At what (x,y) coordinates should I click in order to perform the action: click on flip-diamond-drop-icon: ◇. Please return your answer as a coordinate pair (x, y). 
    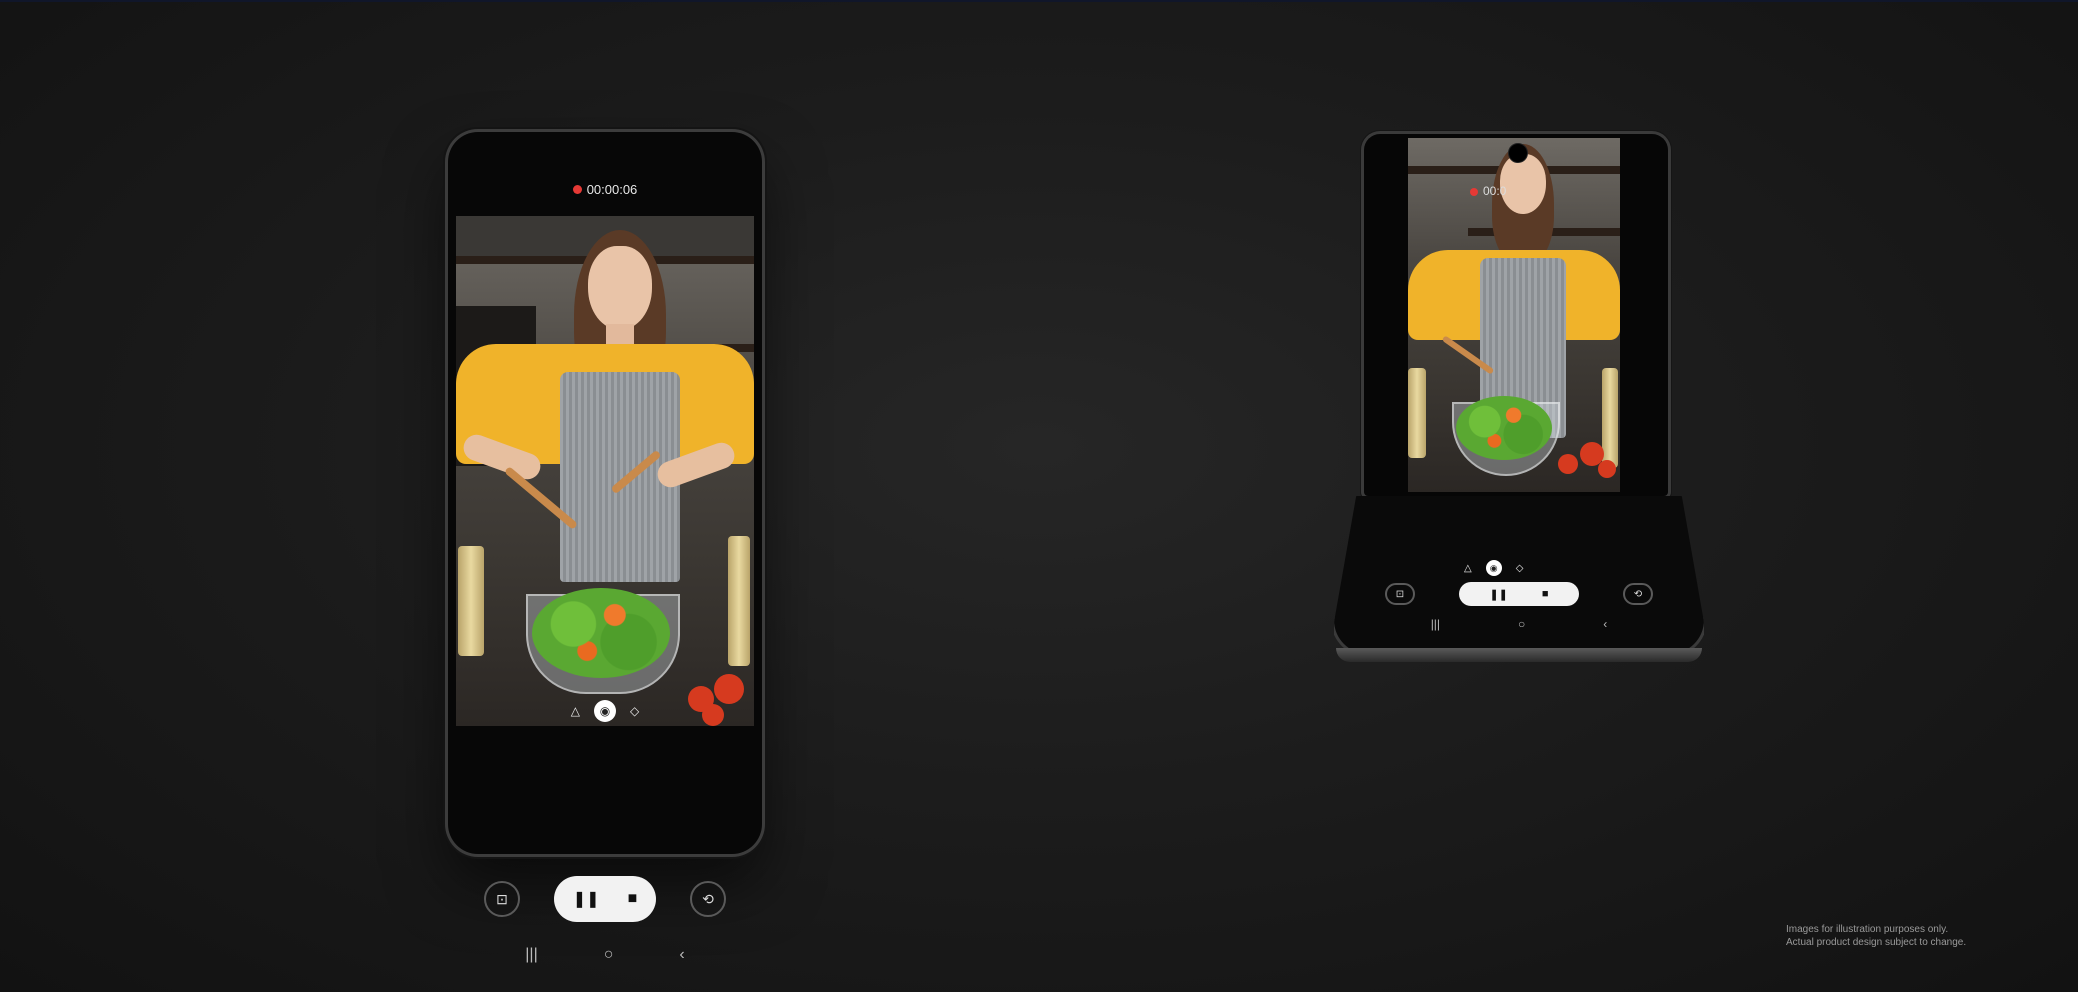
    Looking at the image, I should click on (1520, 568).